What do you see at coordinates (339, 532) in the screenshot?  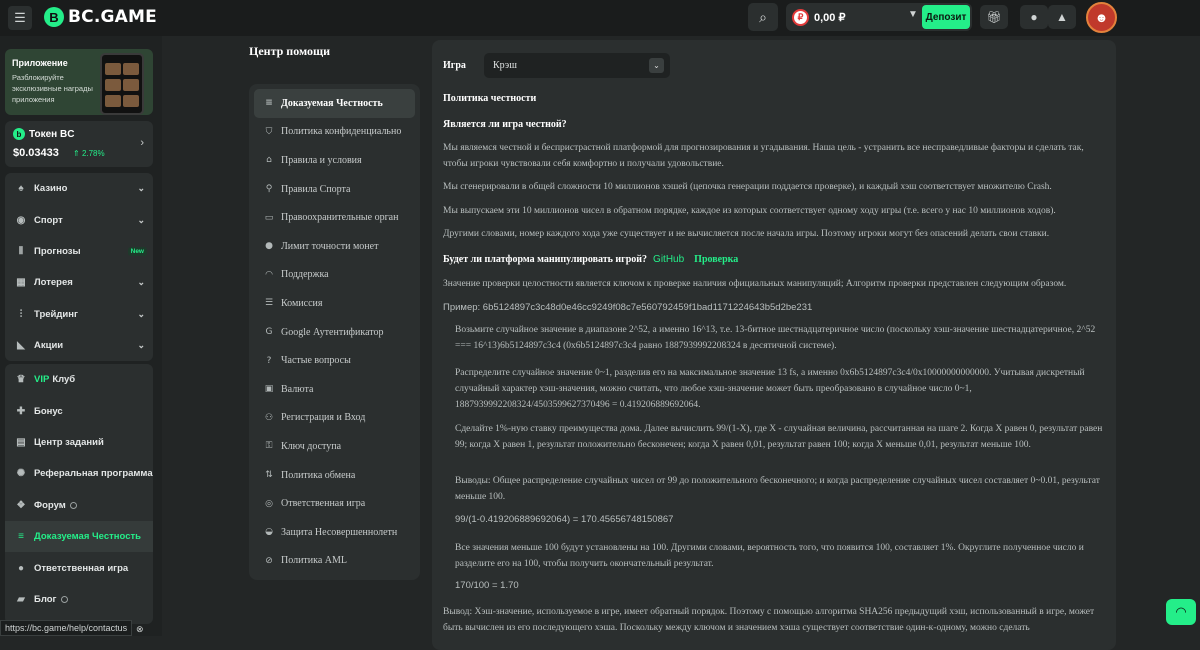 I see `help-item-label: Защита Несовершеннолетн` at bounding box center [339, 532].